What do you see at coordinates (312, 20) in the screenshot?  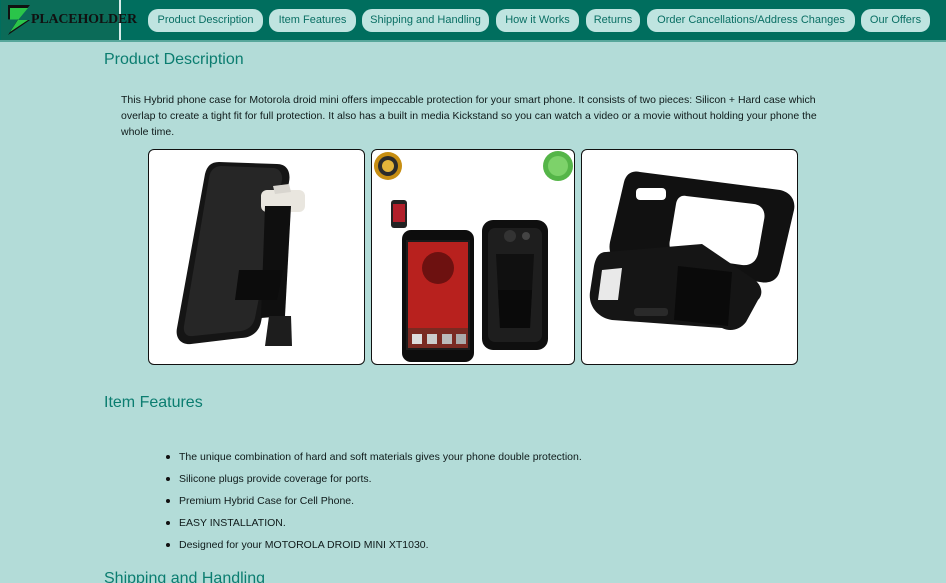 I see `nav-item-features: Item Features` at bounding box center [312, 20].